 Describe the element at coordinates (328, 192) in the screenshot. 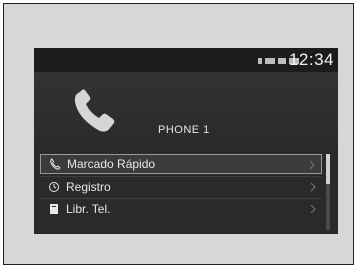

I see `scrollbar` at that location.